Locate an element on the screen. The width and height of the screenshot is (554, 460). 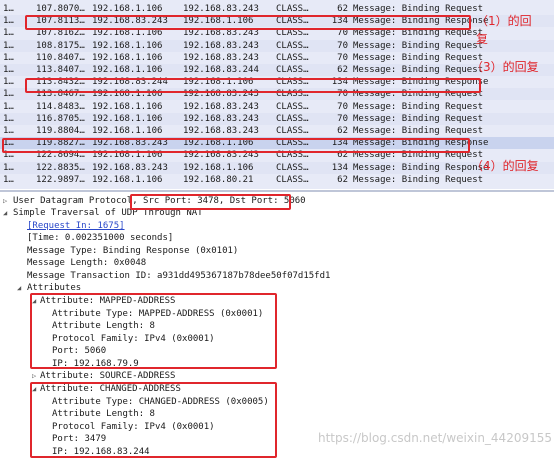
message-type-field: Message Type: Binding Response (0x0101) is located at coordinates (132, 251).